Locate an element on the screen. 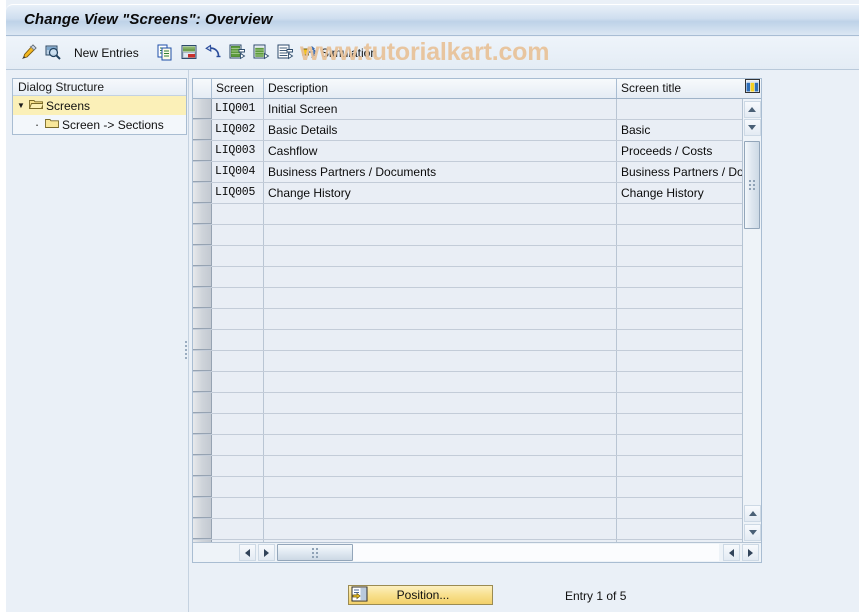  scroll-up-button is located at coordinates (752, 109).